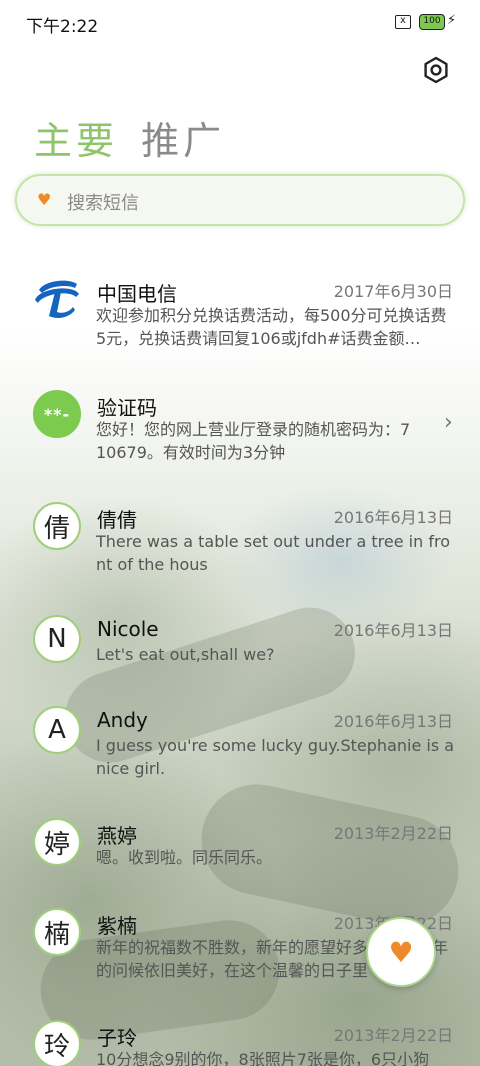  What do you see at coordinates (117, 926) in the screenshot?
I see `sender-name: 紫楠` at bounding box center [117, 926].